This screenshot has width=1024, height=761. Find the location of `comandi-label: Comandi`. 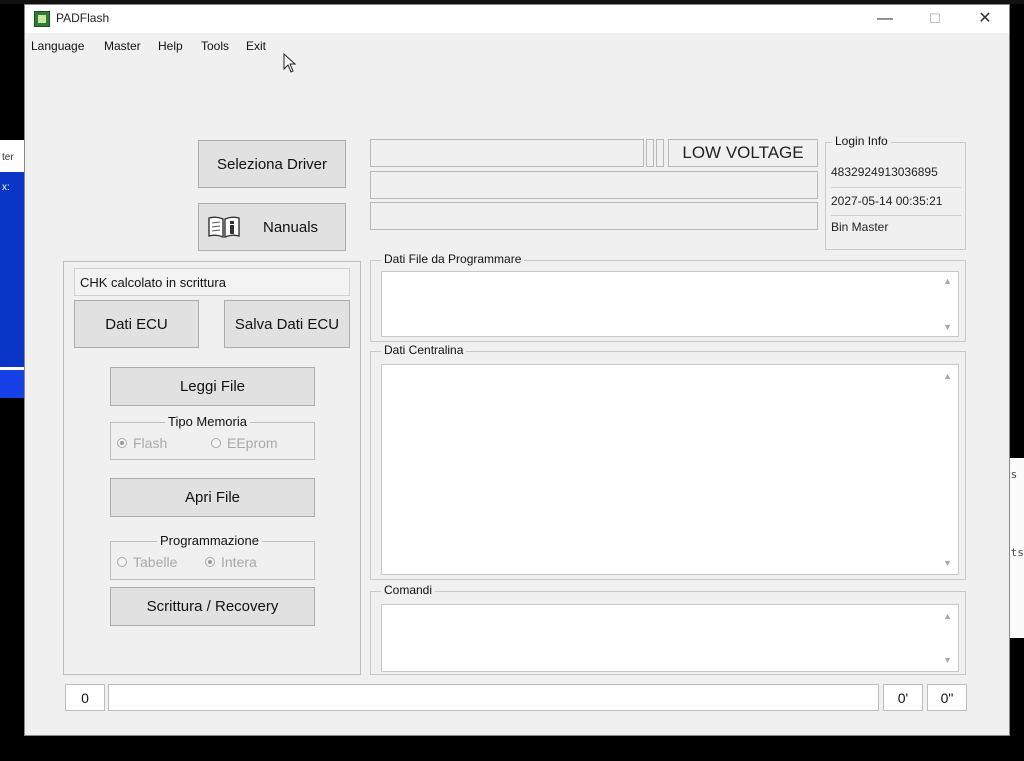

comandi-label: Comandi is located at coordinates (408, 590).